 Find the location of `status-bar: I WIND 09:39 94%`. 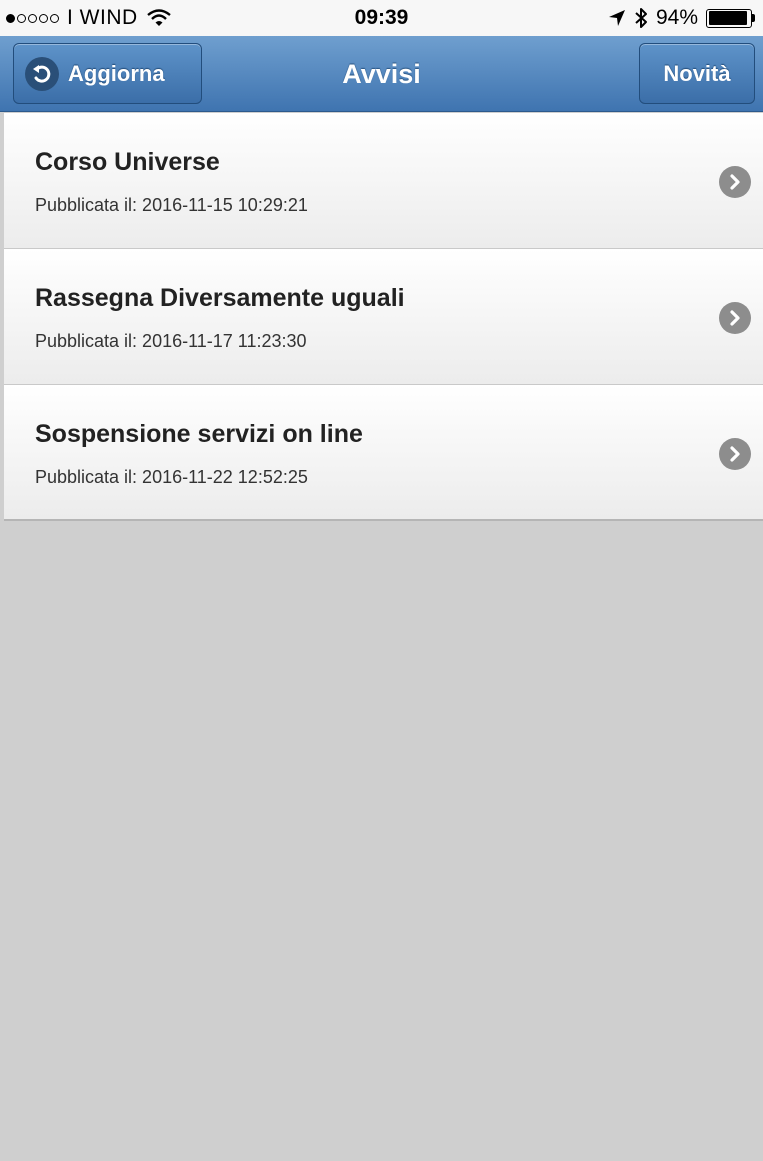

status-bar: I WIND 09:39 94% is located at coordinates (381, 18).